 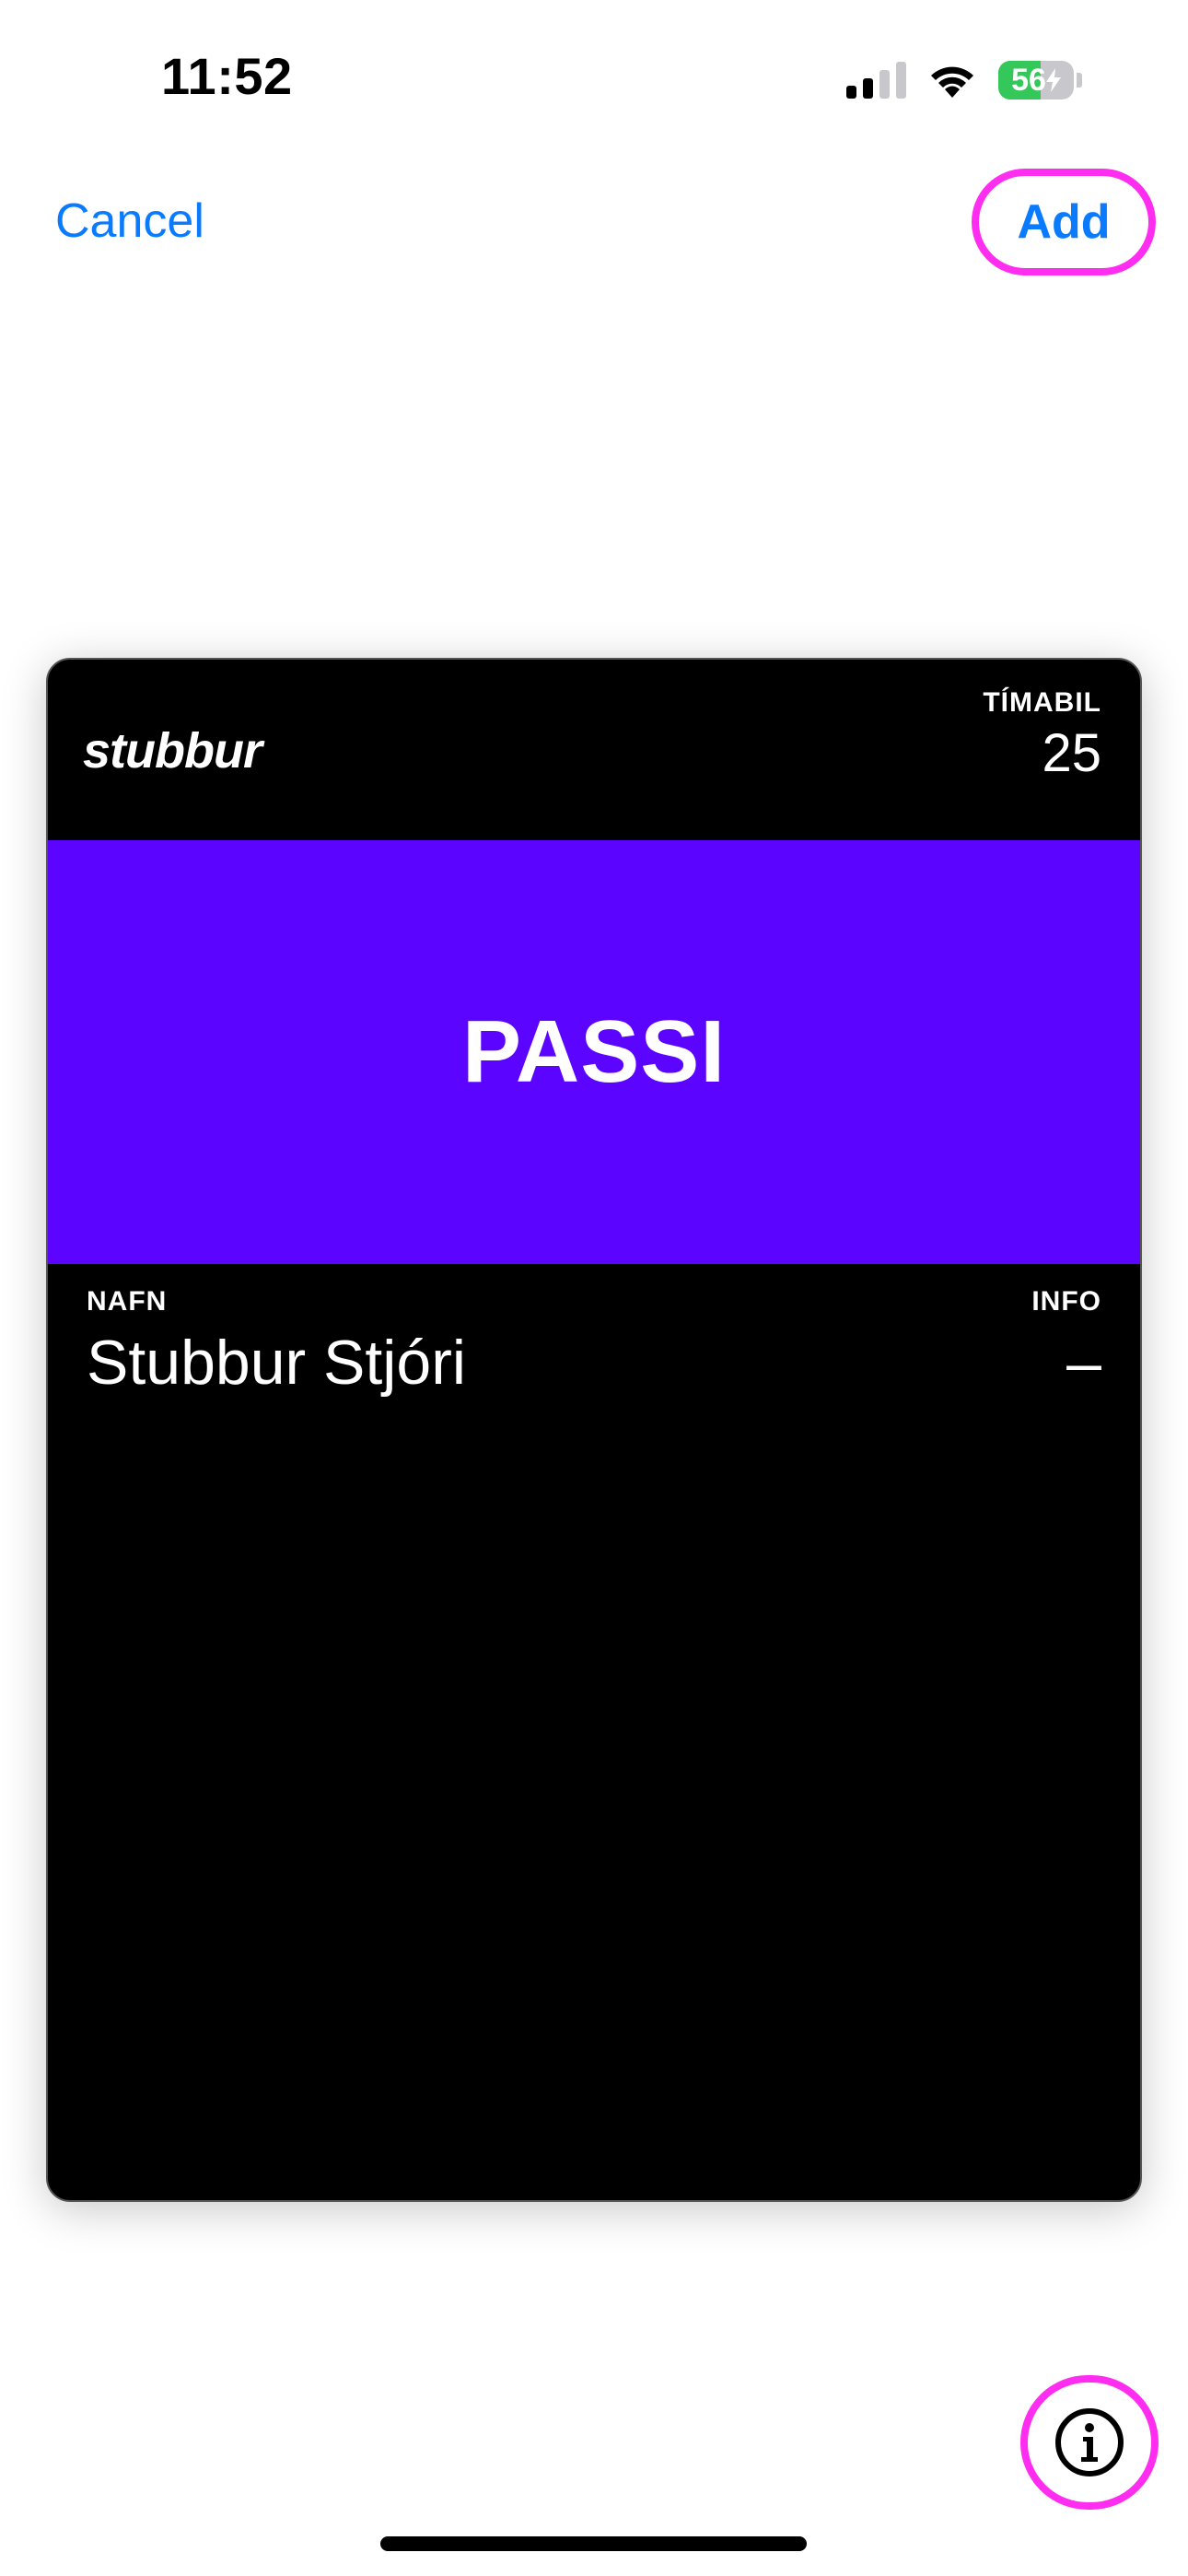 I want to click on battery-charging-icon: 56, so click(x=1040, y=80).